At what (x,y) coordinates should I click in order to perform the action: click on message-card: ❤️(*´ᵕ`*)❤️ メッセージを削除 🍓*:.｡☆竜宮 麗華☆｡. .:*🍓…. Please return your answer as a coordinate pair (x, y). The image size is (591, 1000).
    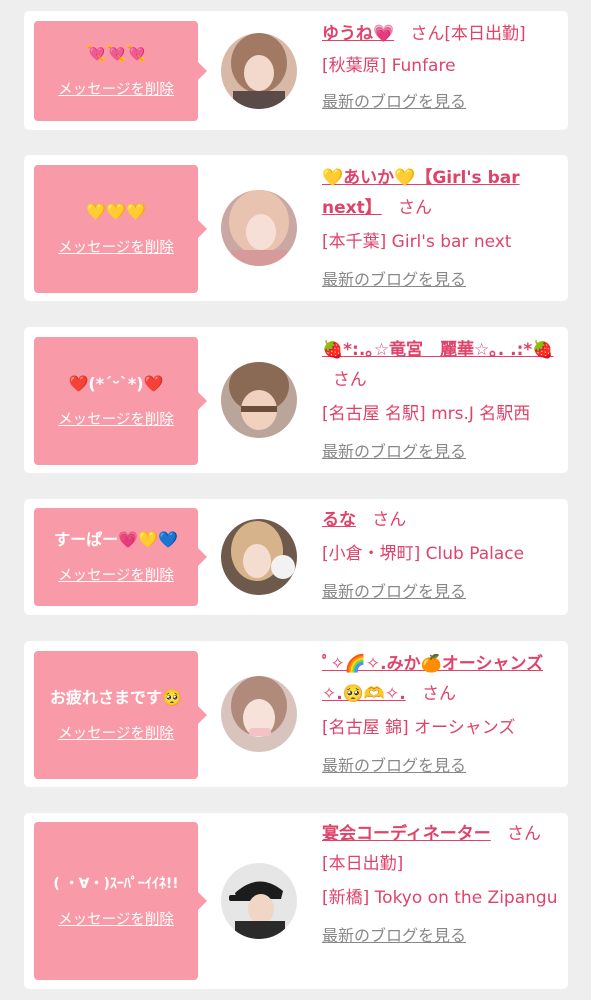
    Looking at the image, I should click on (296, 400).